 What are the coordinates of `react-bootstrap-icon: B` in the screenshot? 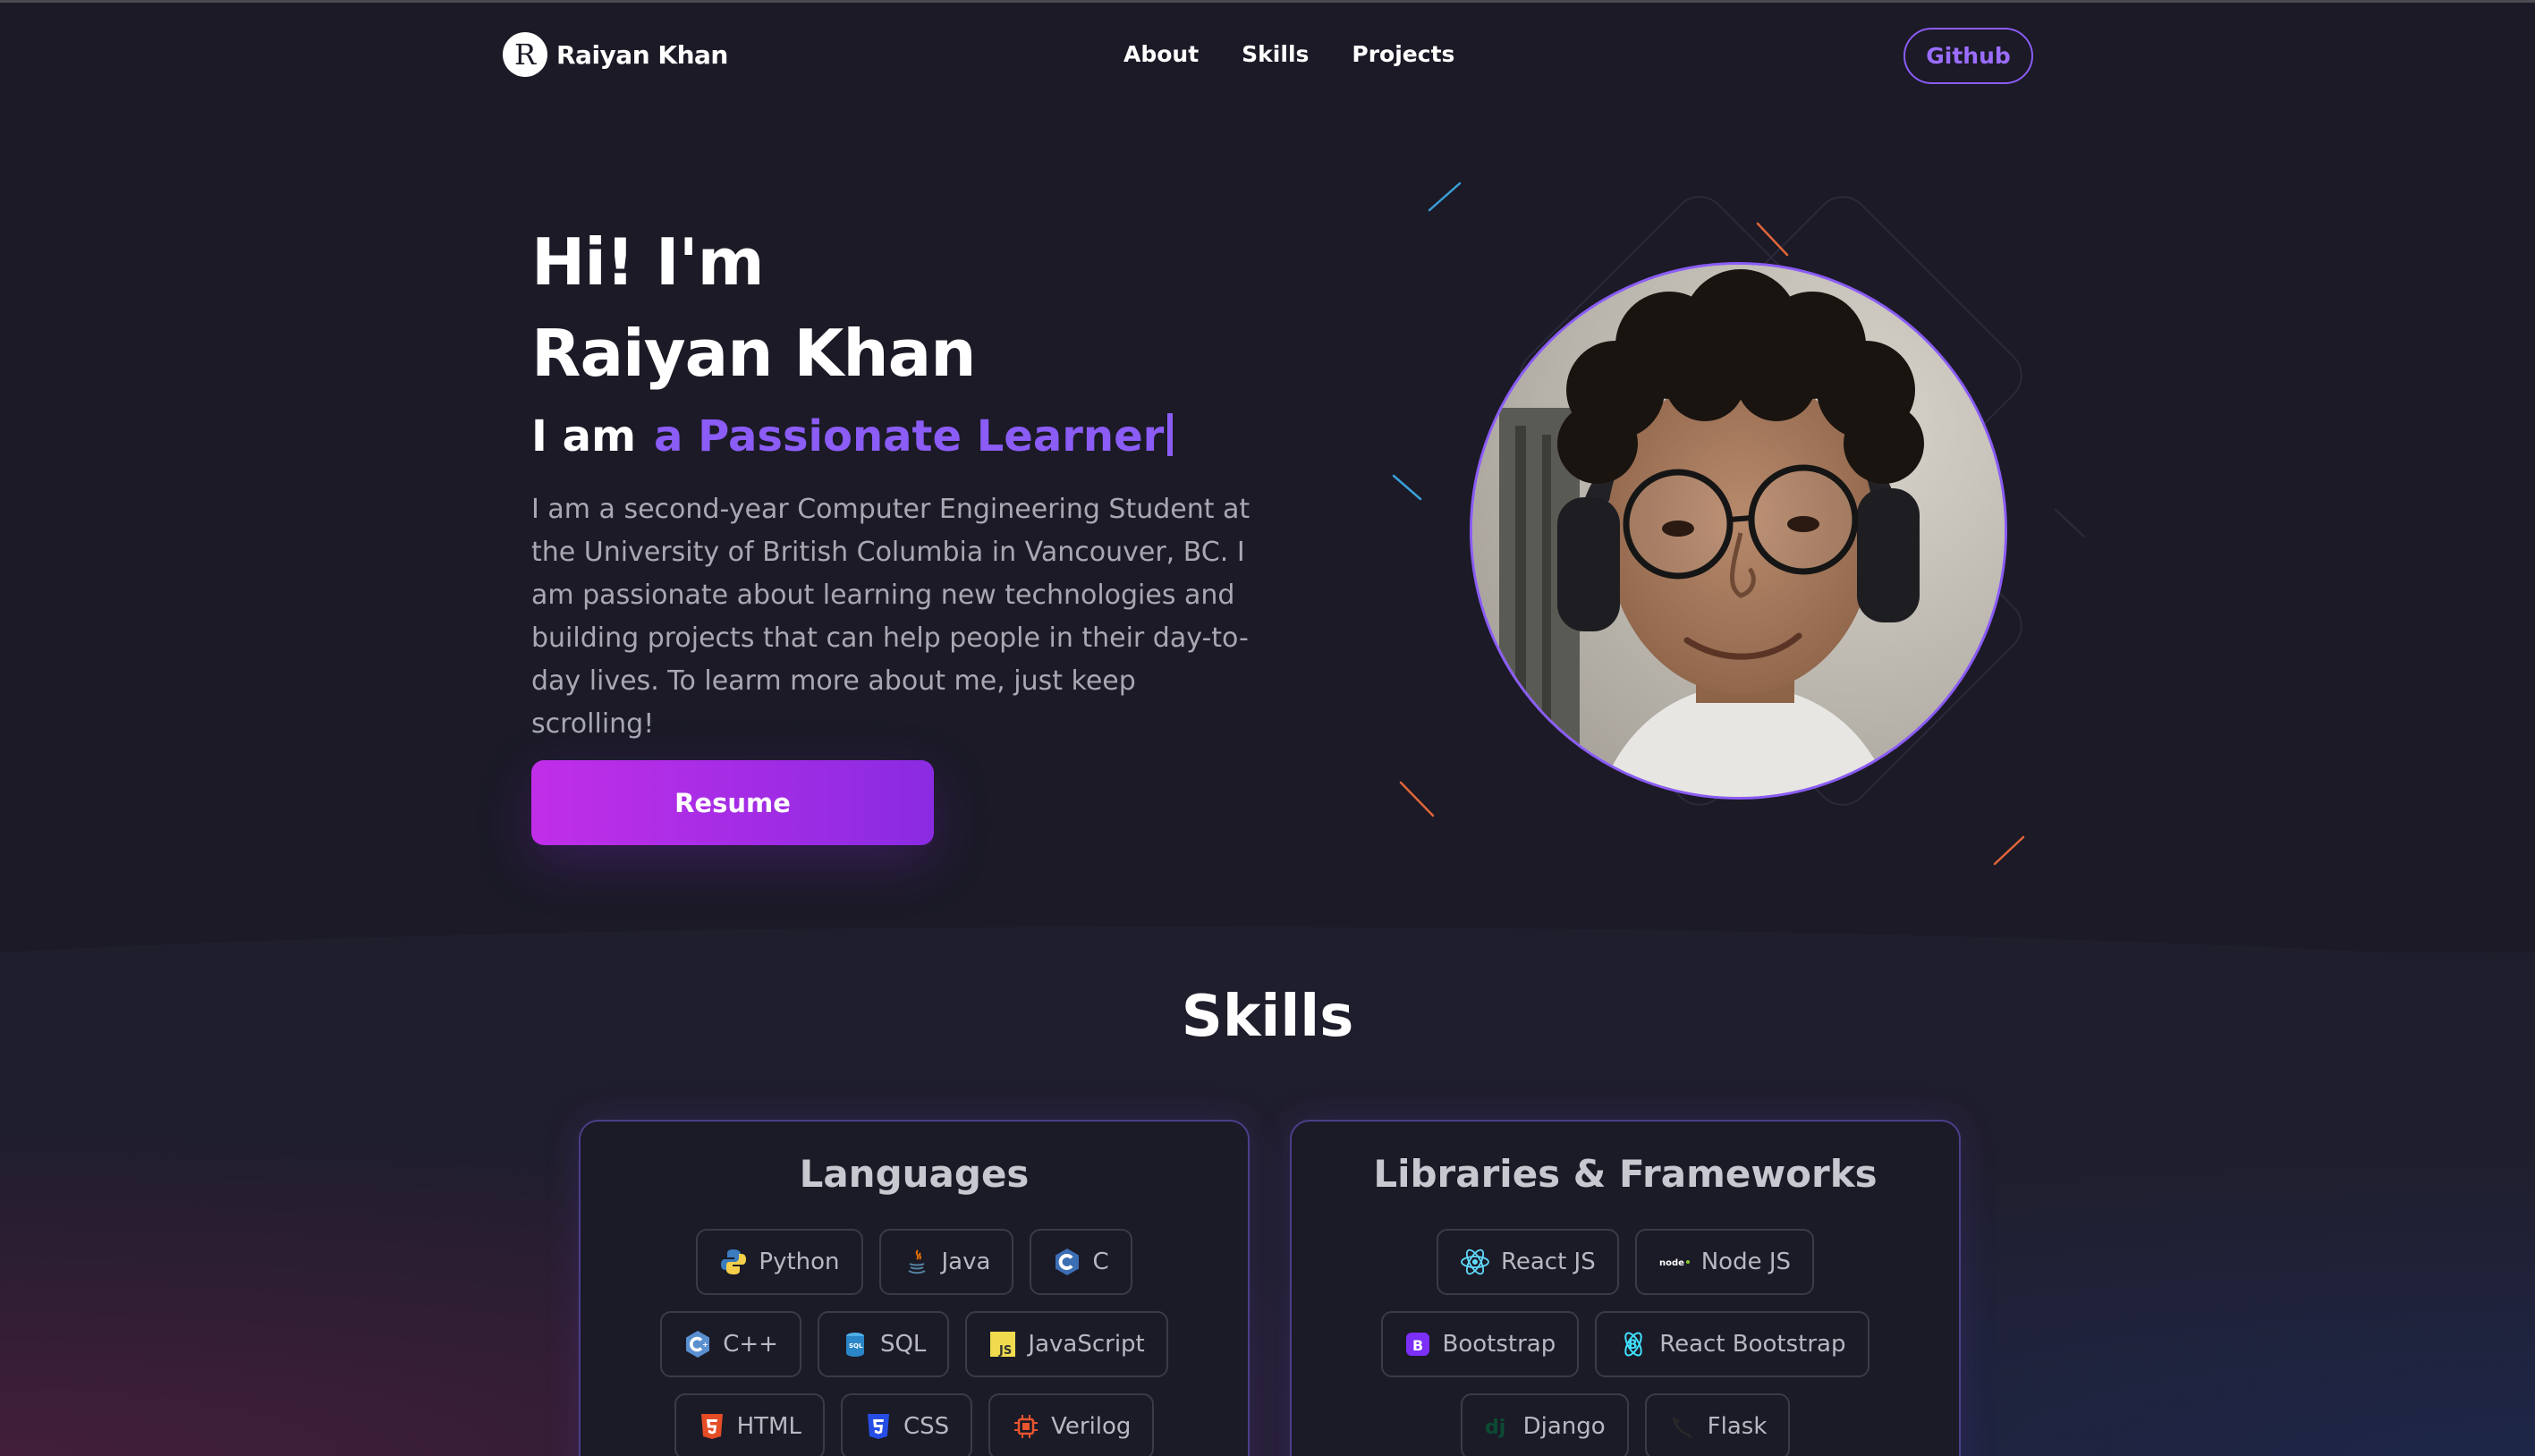 It's located at (1633, 1344).